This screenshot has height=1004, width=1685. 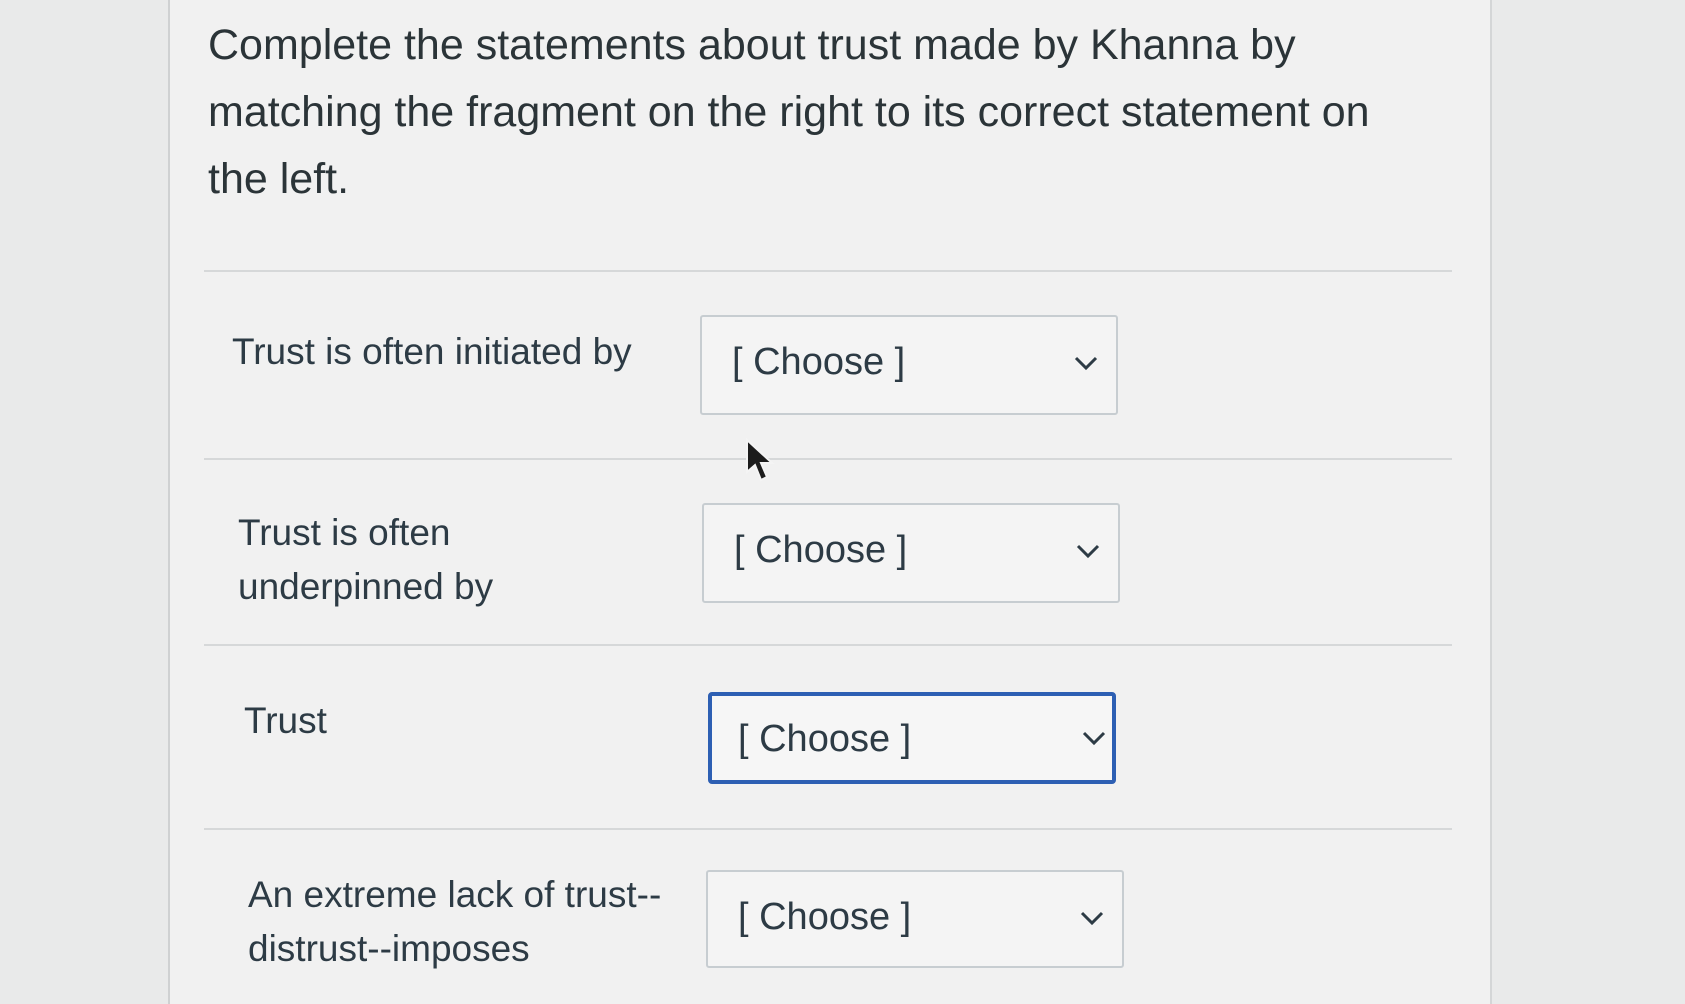 What do you see at coordinates (911, 553) in the screenshot?
I see `answer-dropdown-2: [ Choose ]` at bounding box center [911, 553].